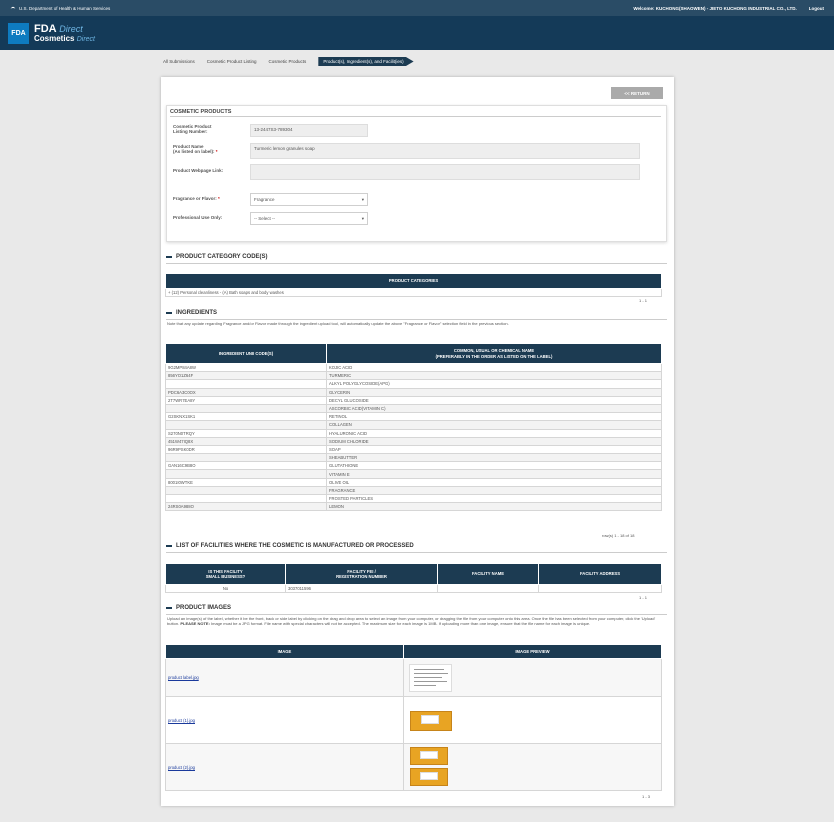 The height and width of the screenshot is (822, 834). Describe the element at coordinates (413, 433) in the screenshot. I see `ingredient-row: S270N0TRQY HYALURONIC ACID` at that location.